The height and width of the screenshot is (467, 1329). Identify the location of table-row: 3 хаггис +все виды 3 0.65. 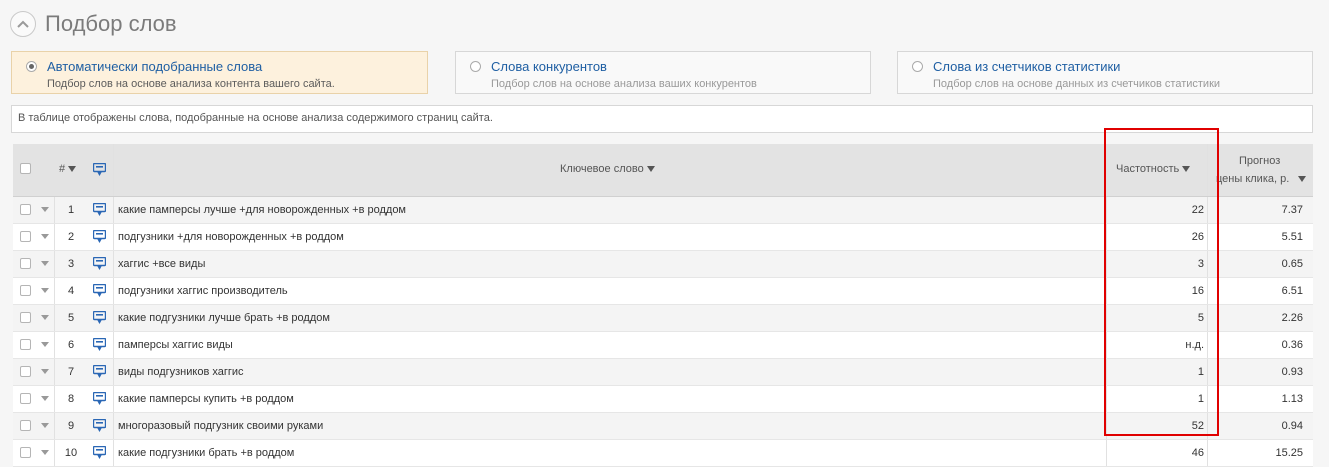
(663, 264).